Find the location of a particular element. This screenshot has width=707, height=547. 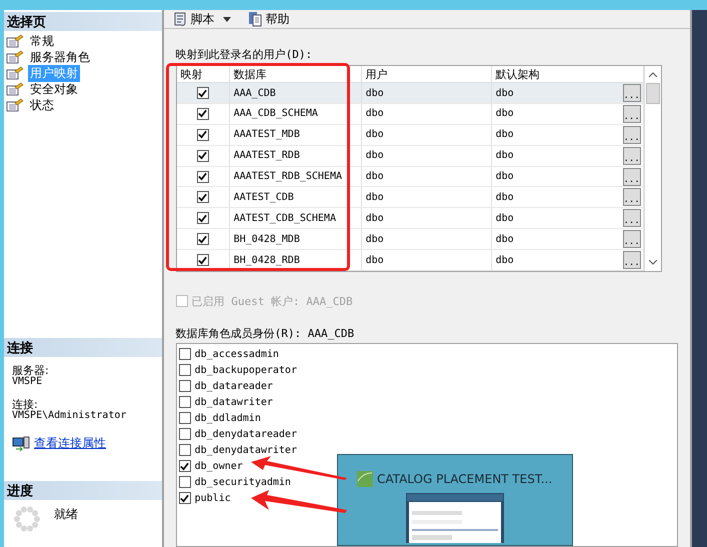

role-name: db_ddladmin is located at coordinates (227, 418).